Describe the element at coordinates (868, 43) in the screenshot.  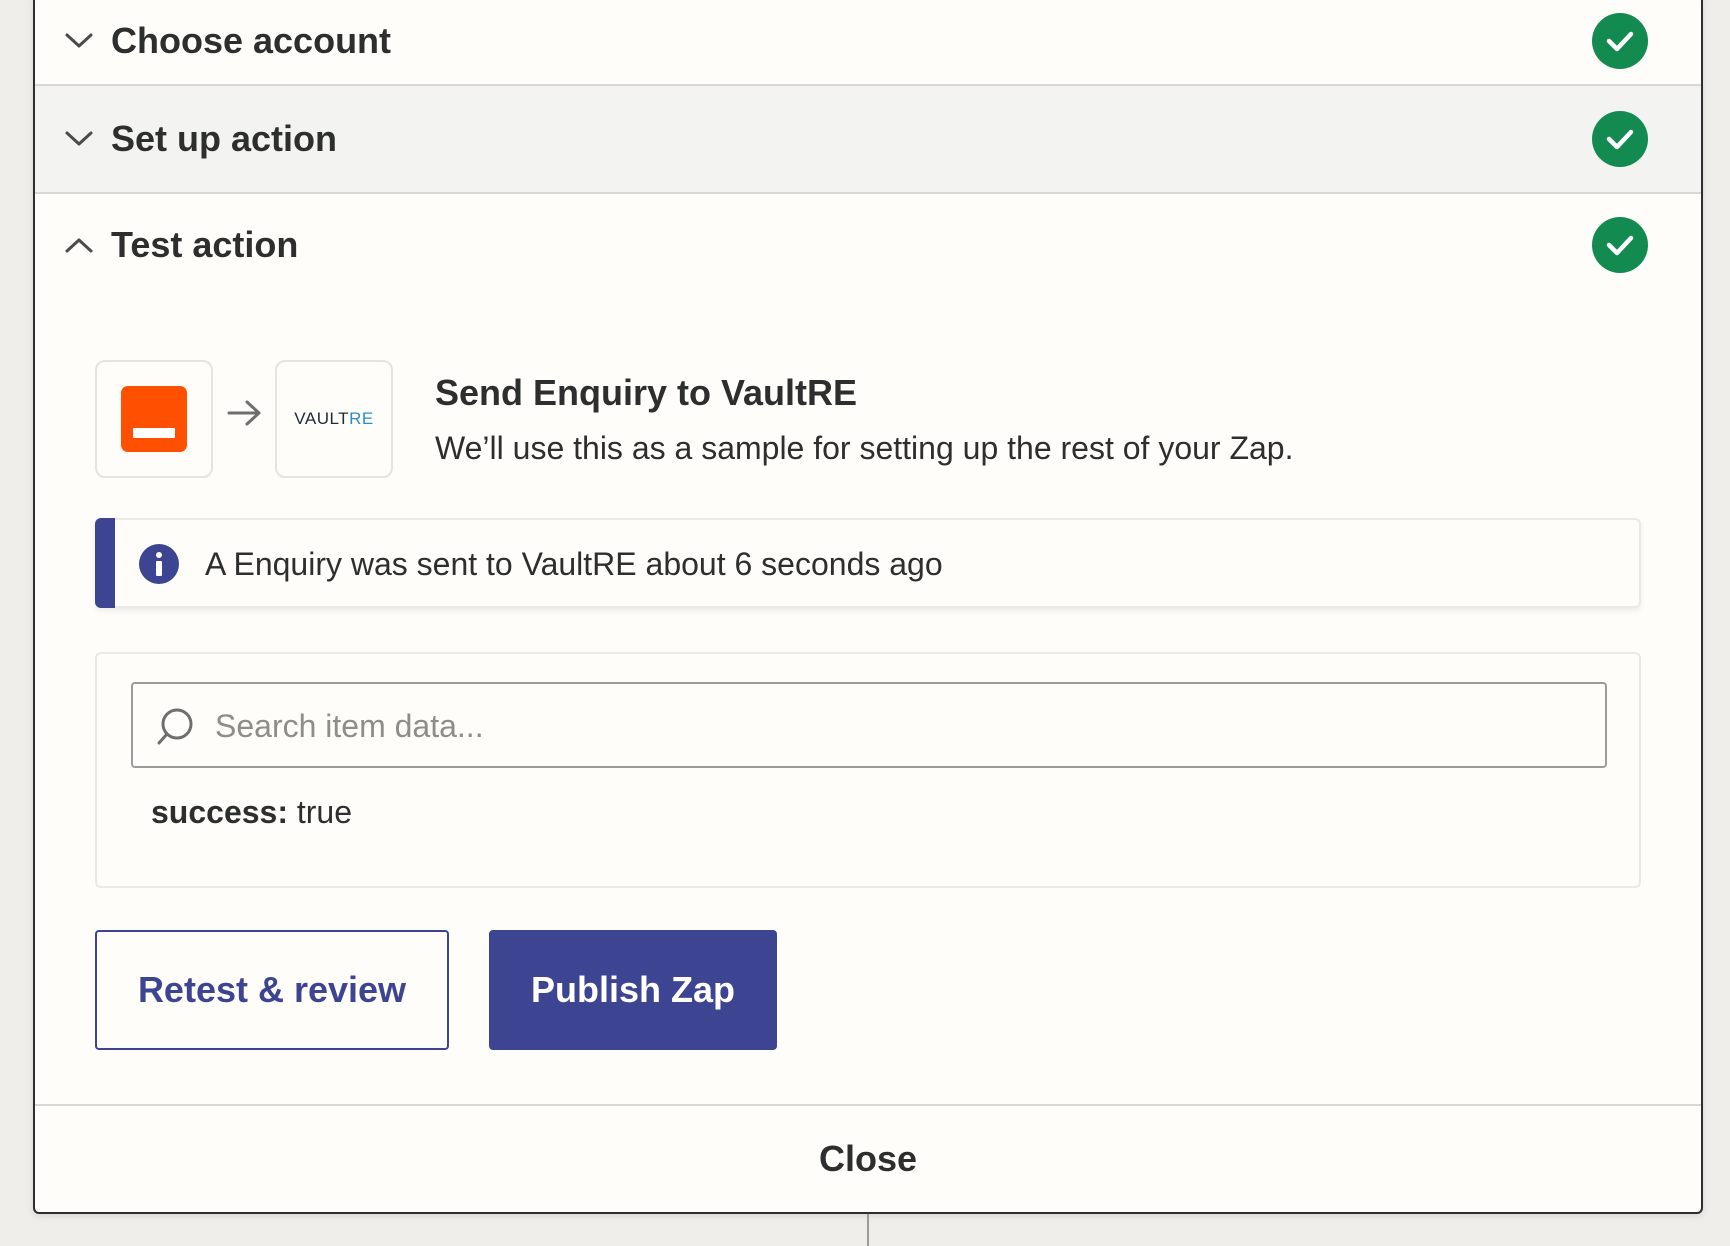
I see `step-choose-account: Choose account` at that location.